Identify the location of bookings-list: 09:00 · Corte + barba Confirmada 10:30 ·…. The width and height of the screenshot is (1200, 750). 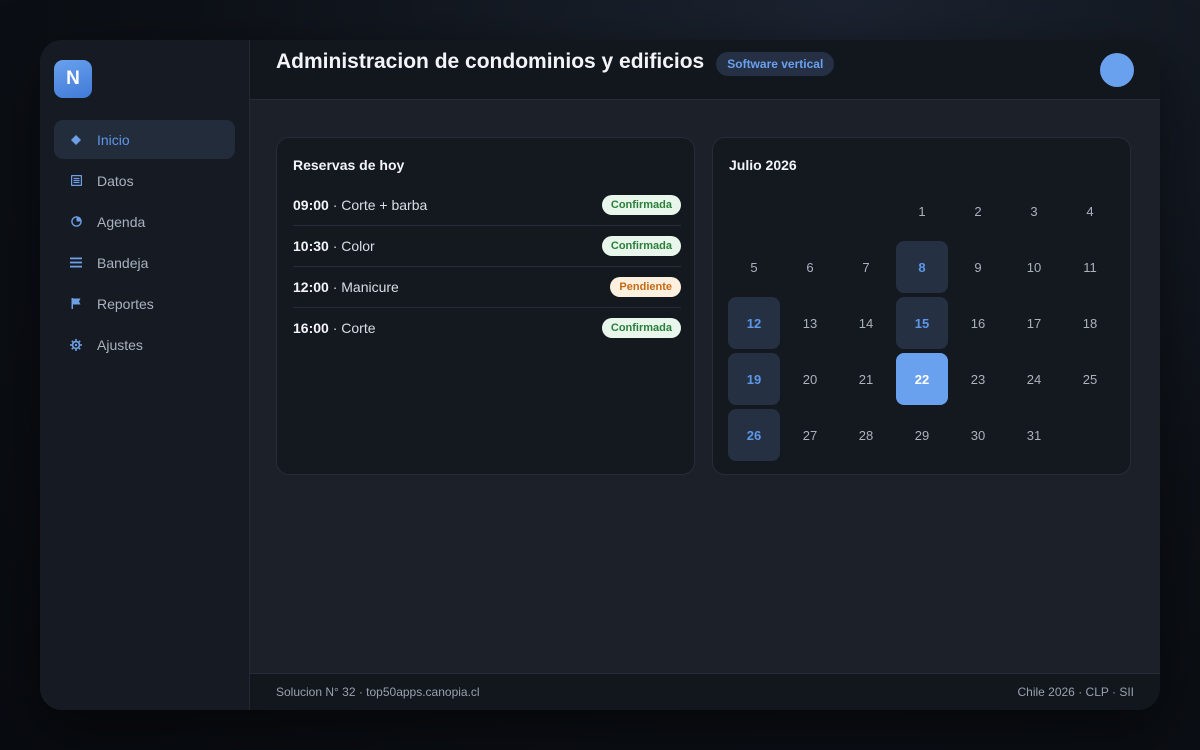
(487, 266).